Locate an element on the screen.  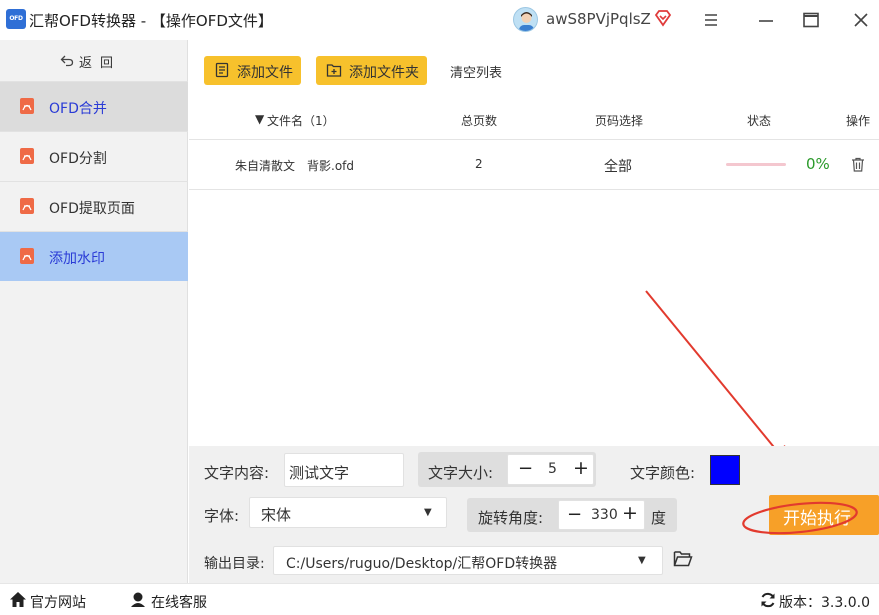
online-support-link: 在线客服 is located at coordinates (179, 602).